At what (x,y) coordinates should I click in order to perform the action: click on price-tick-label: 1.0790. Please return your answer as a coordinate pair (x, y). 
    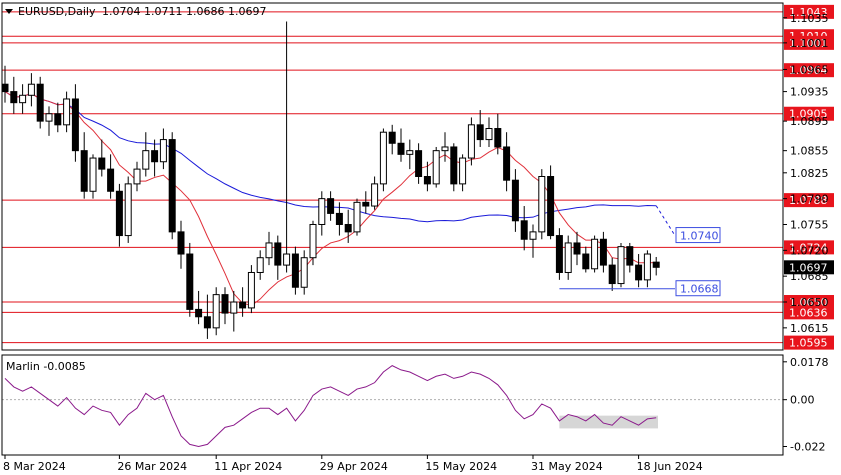
    Looking at the image, I should click on (809, 199).